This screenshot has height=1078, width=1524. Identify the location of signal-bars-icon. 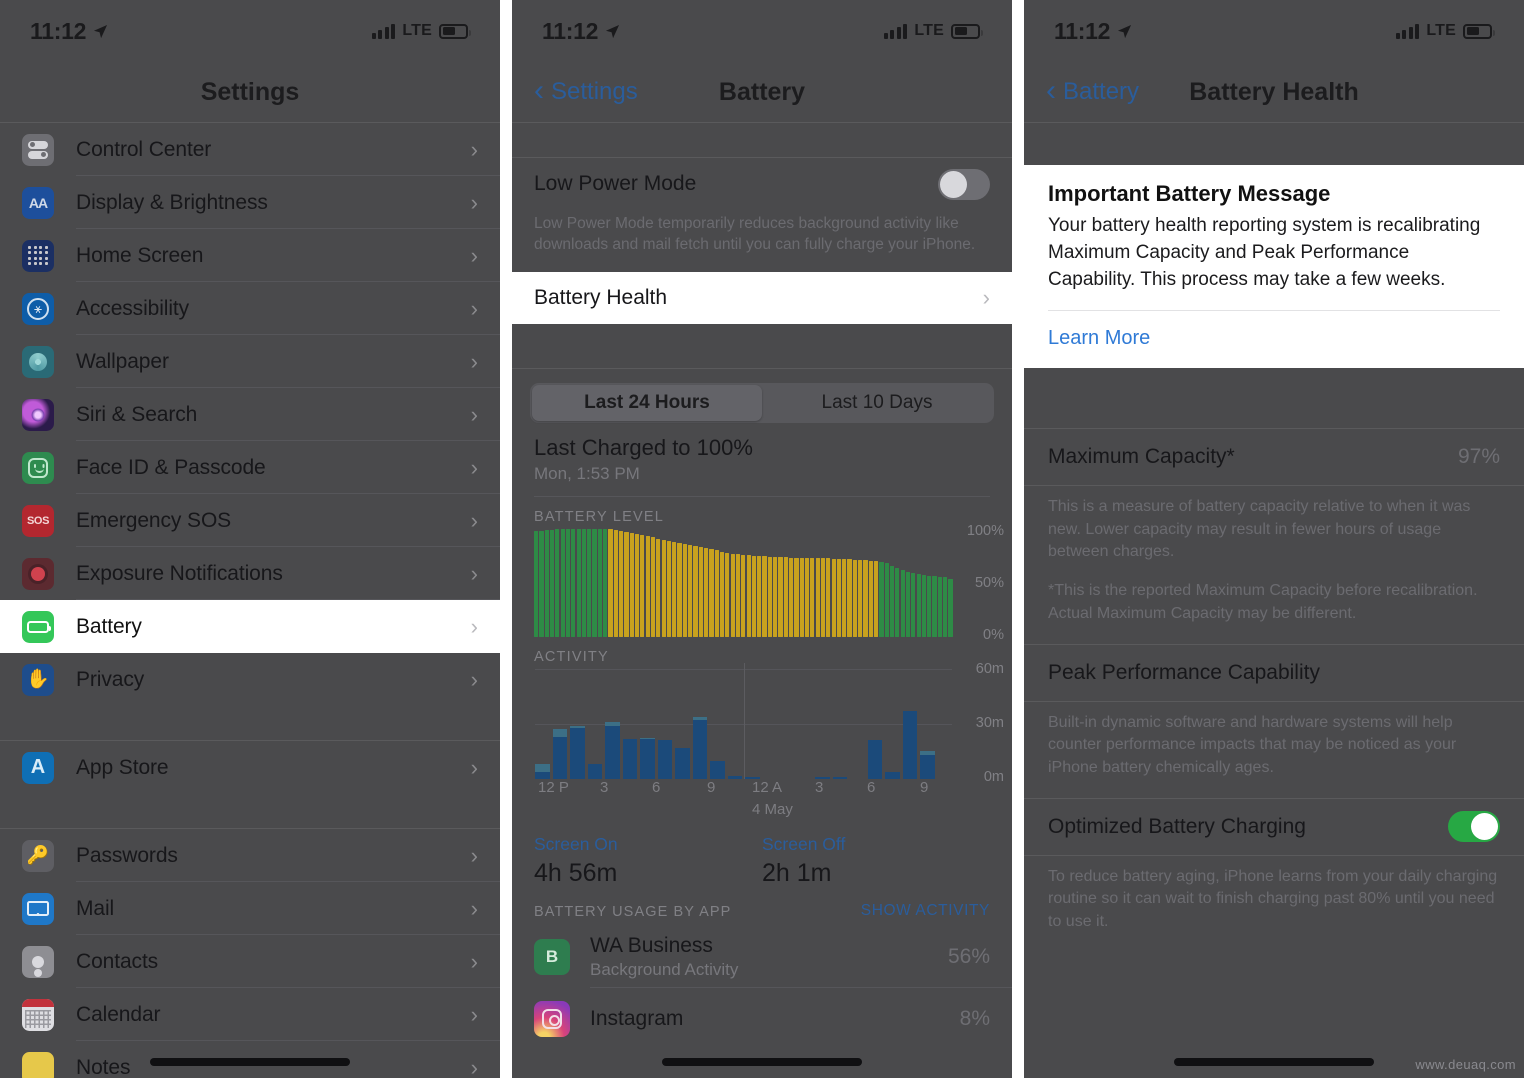
(383, 31).